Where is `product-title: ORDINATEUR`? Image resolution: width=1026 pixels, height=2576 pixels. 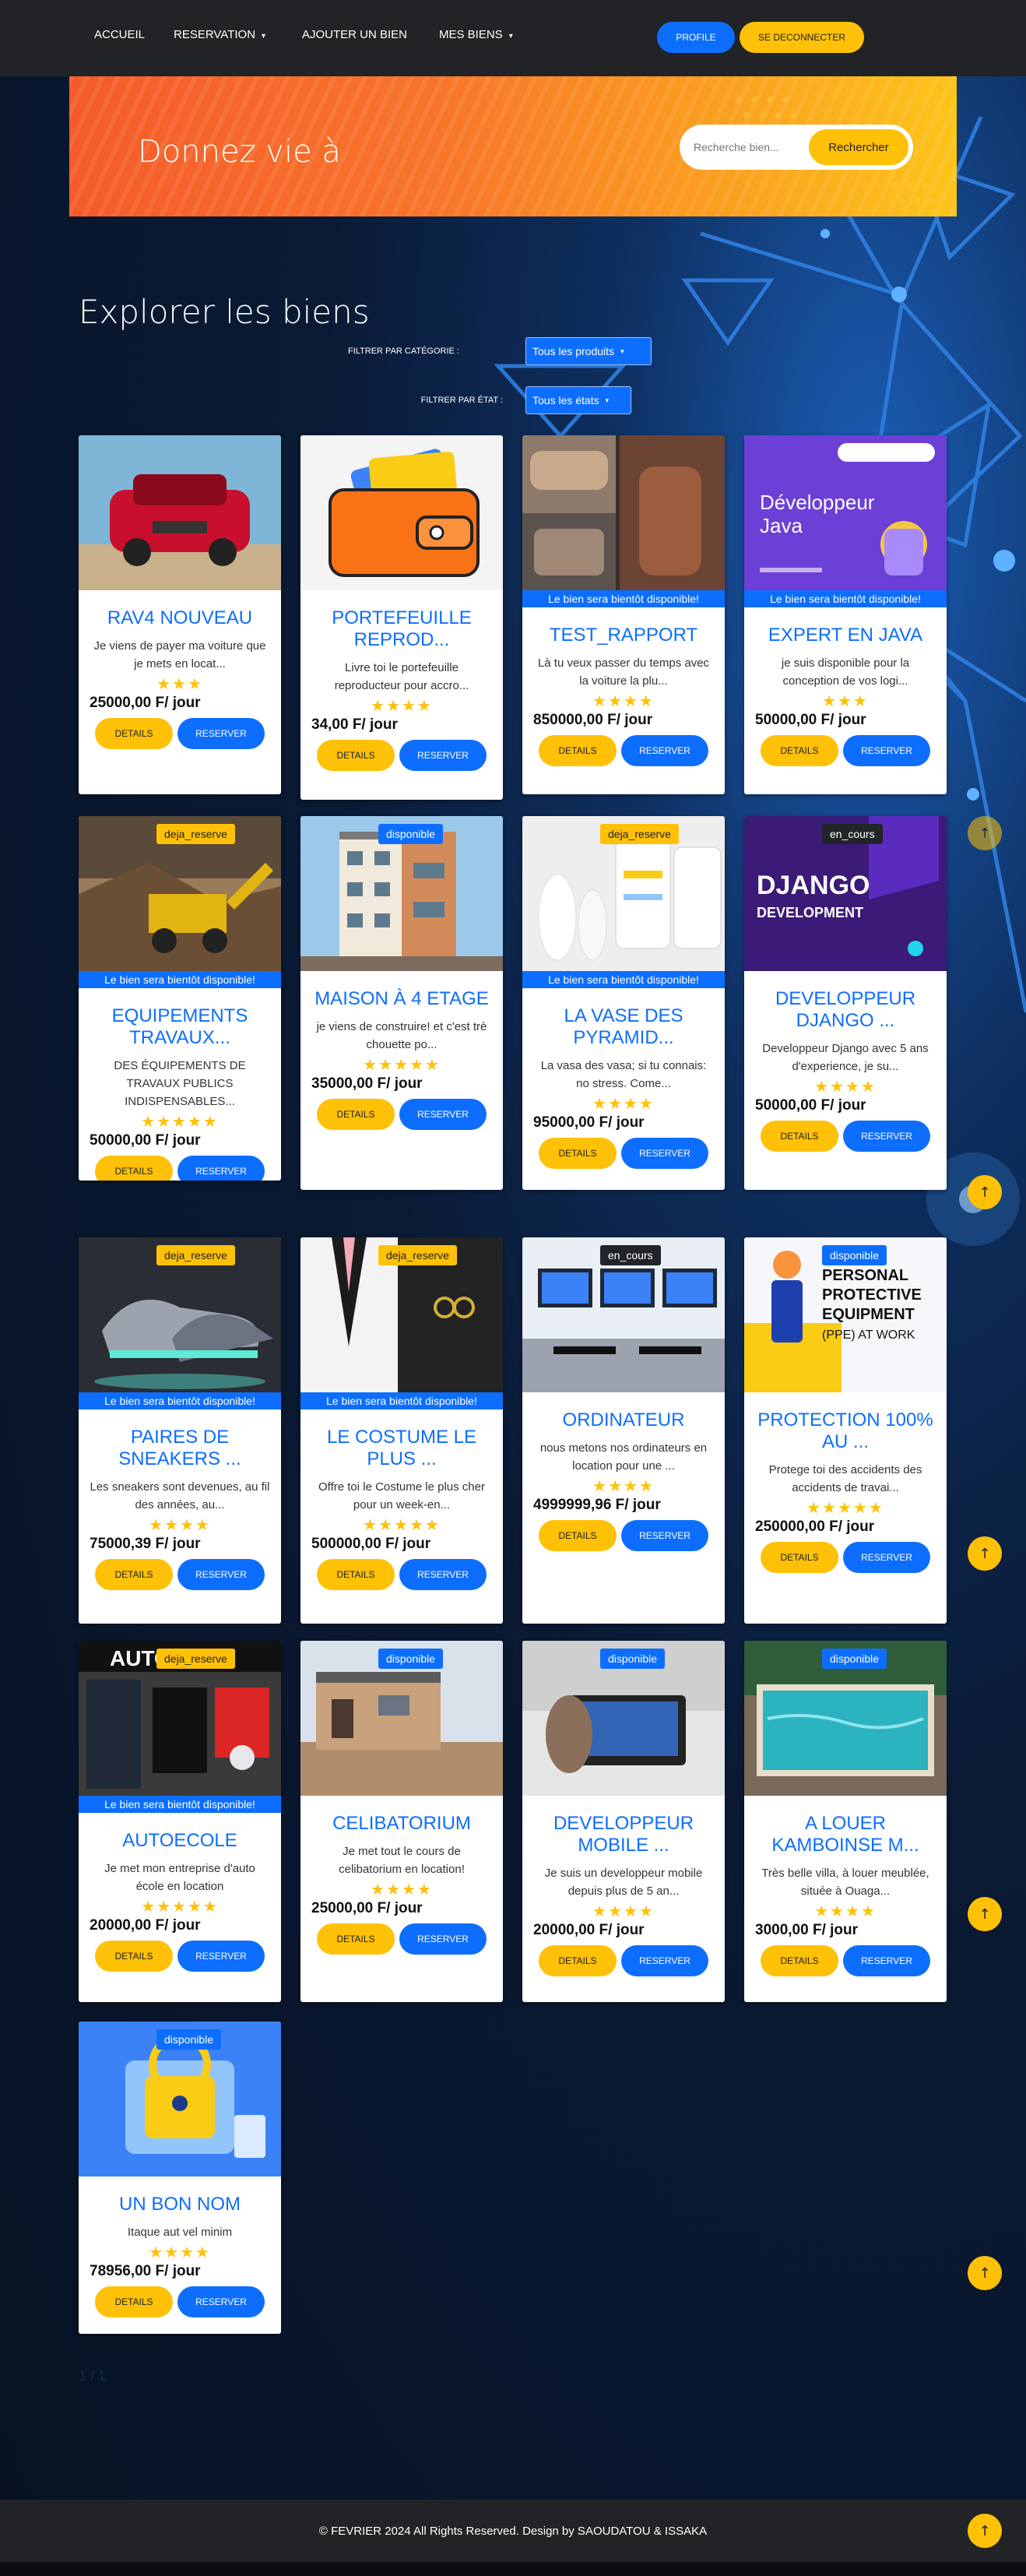
product-title: ORDINATEUR is located at coordinates (624, 1420).